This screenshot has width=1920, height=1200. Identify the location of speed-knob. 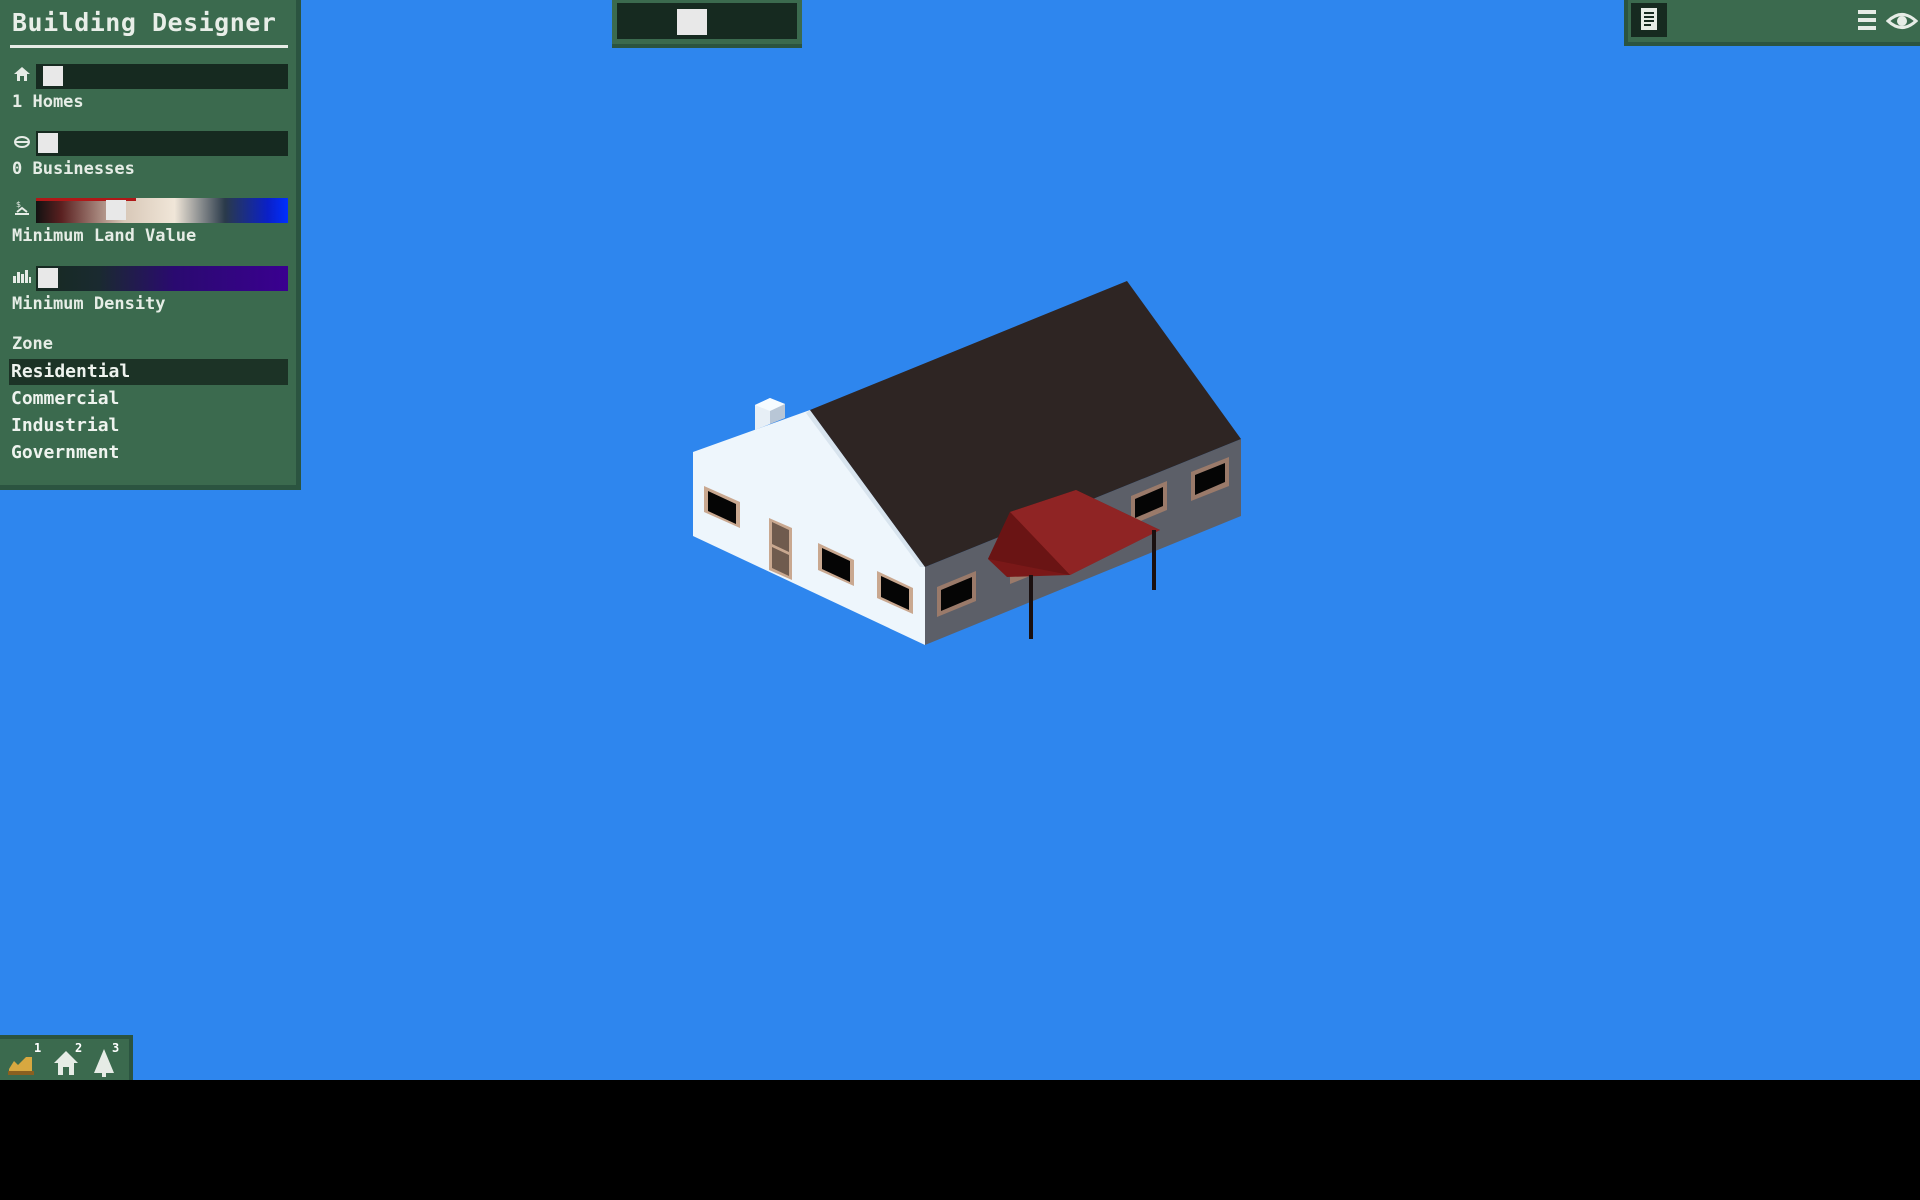
(692, 22).